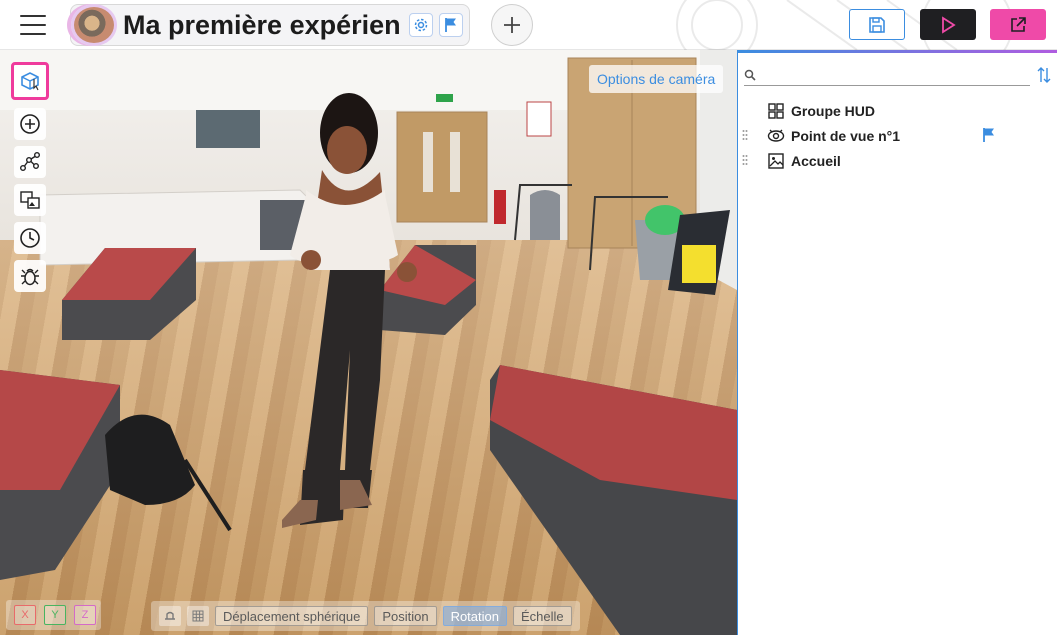 This screenshot has width=1057, height=635. I want to click on tree-item-groupe-hud: Groupe HUD, so click(897, 110).